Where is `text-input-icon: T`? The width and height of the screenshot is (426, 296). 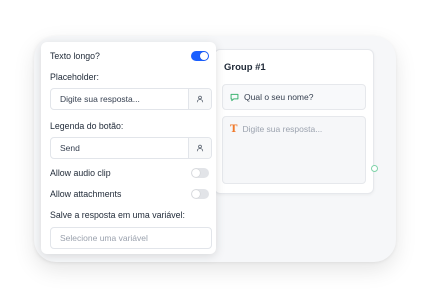
text-input-icon: T is located at coordinates (234, 129).